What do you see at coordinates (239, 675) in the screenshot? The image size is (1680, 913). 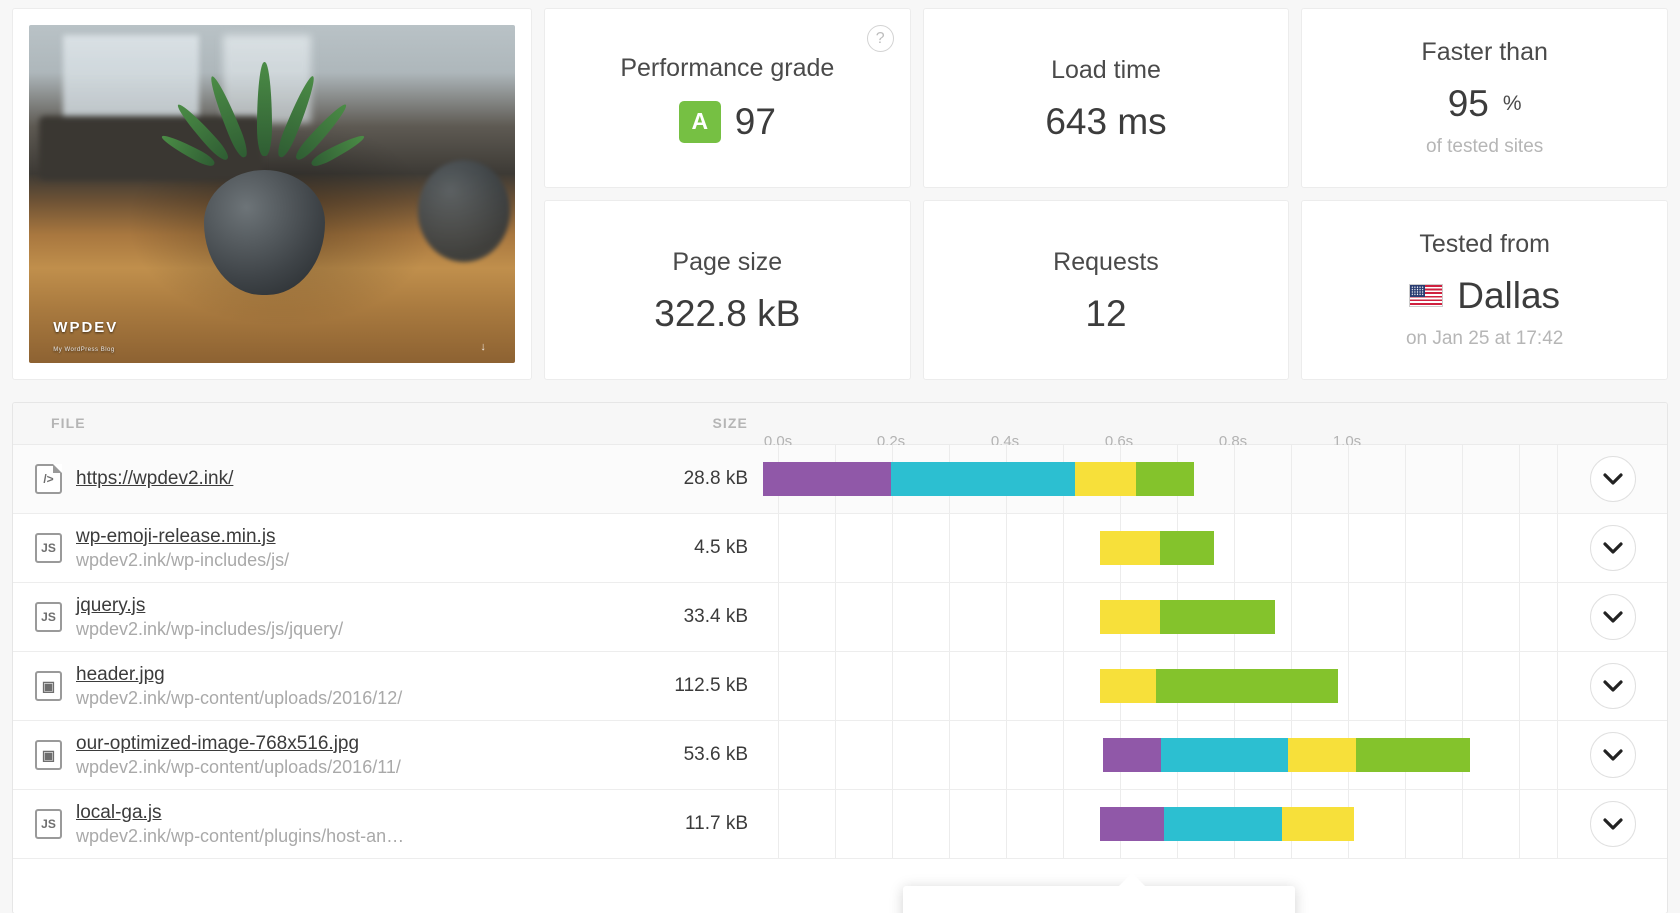 I see `file-name-link: header.jpg` at bounding box center [239, 675].